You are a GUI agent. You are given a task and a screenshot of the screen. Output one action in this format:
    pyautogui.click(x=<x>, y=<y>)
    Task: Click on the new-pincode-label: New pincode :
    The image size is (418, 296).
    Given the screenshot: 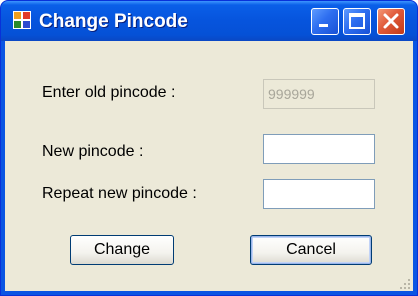 What is the action you would take?
    pyautogui.click(x=93, y=151)
    